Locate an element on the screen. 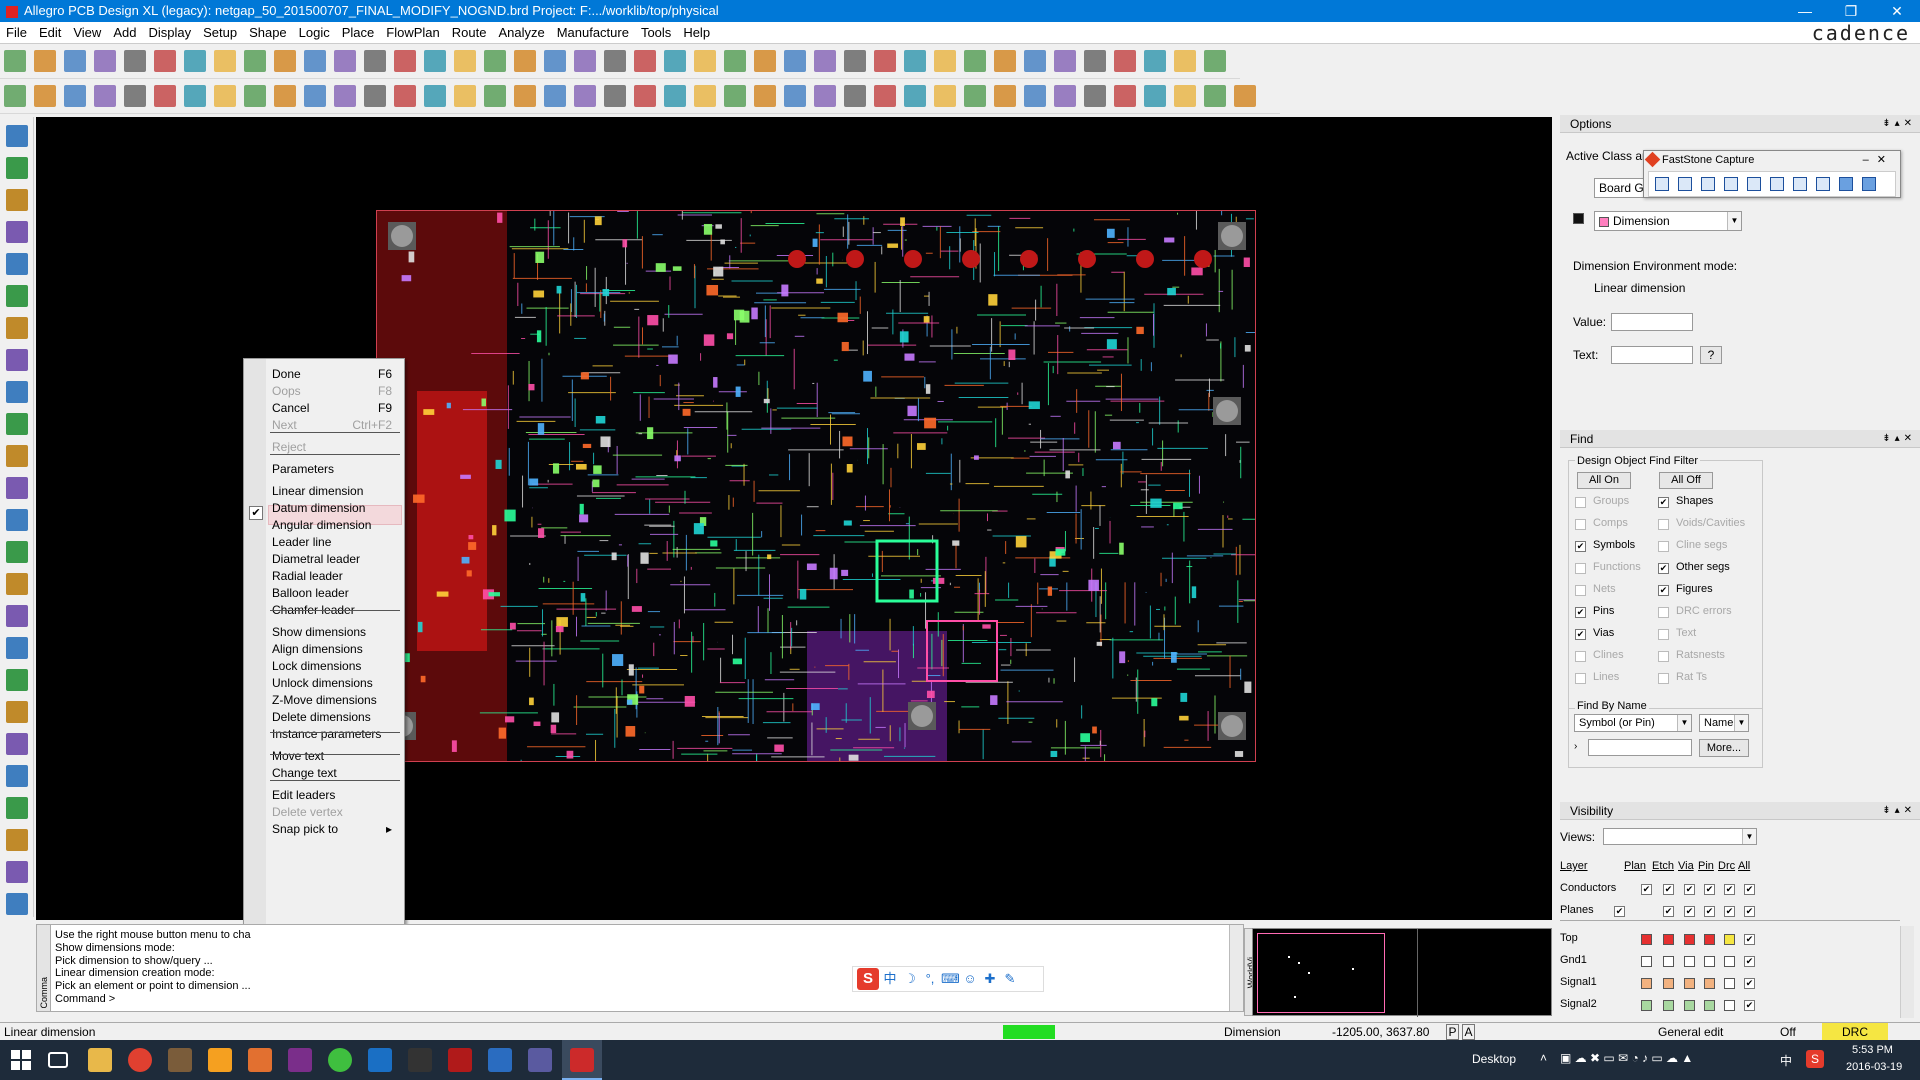 The height and width of the screenshot is (1080, 1920). clock-time: 5:53 PM is located at coordinates (1872, 1050).